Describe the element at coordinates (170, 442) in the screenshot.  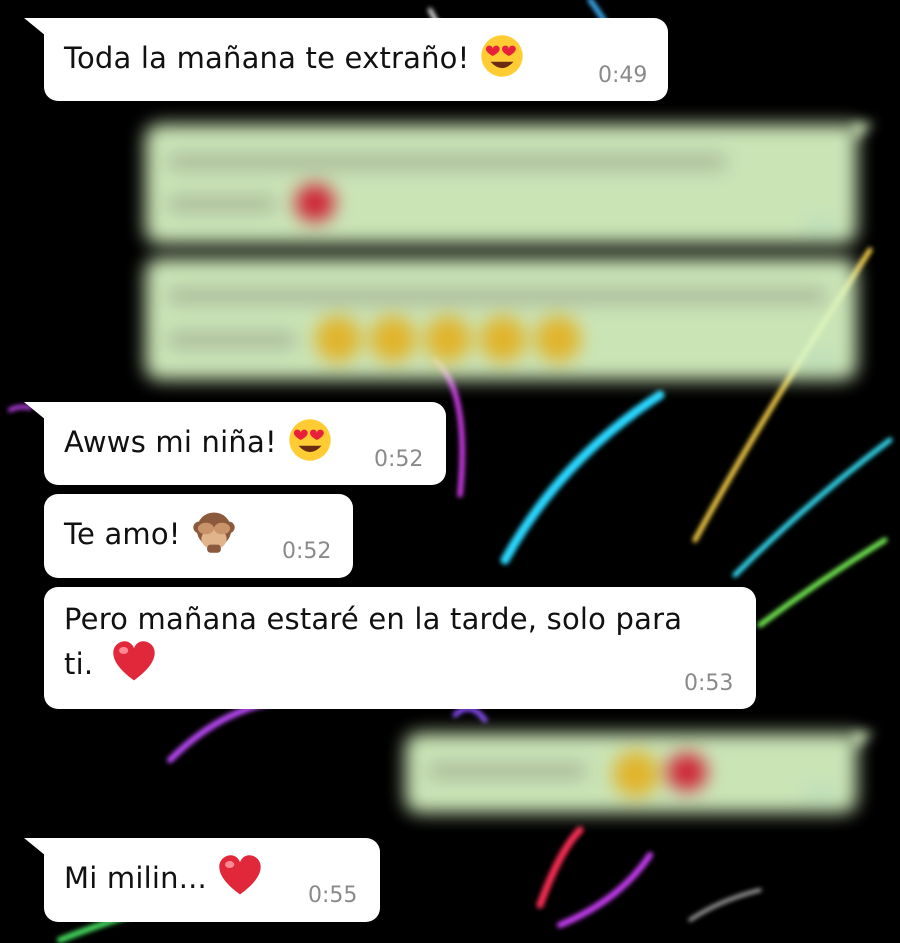
I see `message-text: Awws mi niña!` at that location.